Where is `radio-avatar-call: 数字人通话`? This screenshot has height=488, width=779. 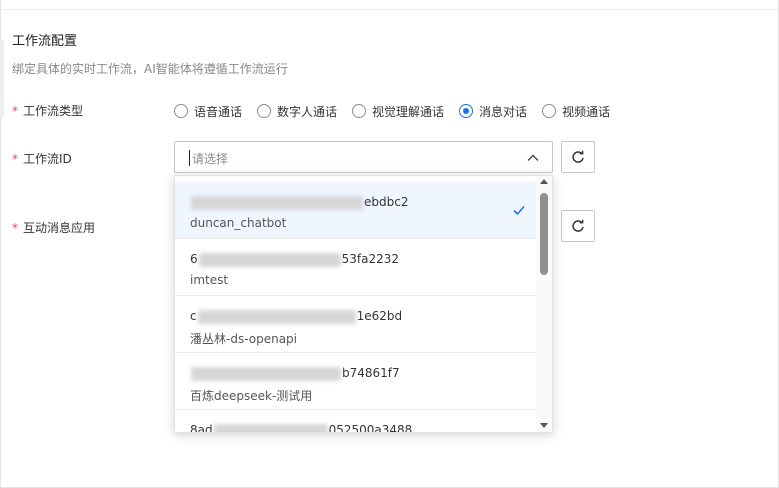 radio-avatar-call: 数字人通话 is located at coordinates (297, 111).